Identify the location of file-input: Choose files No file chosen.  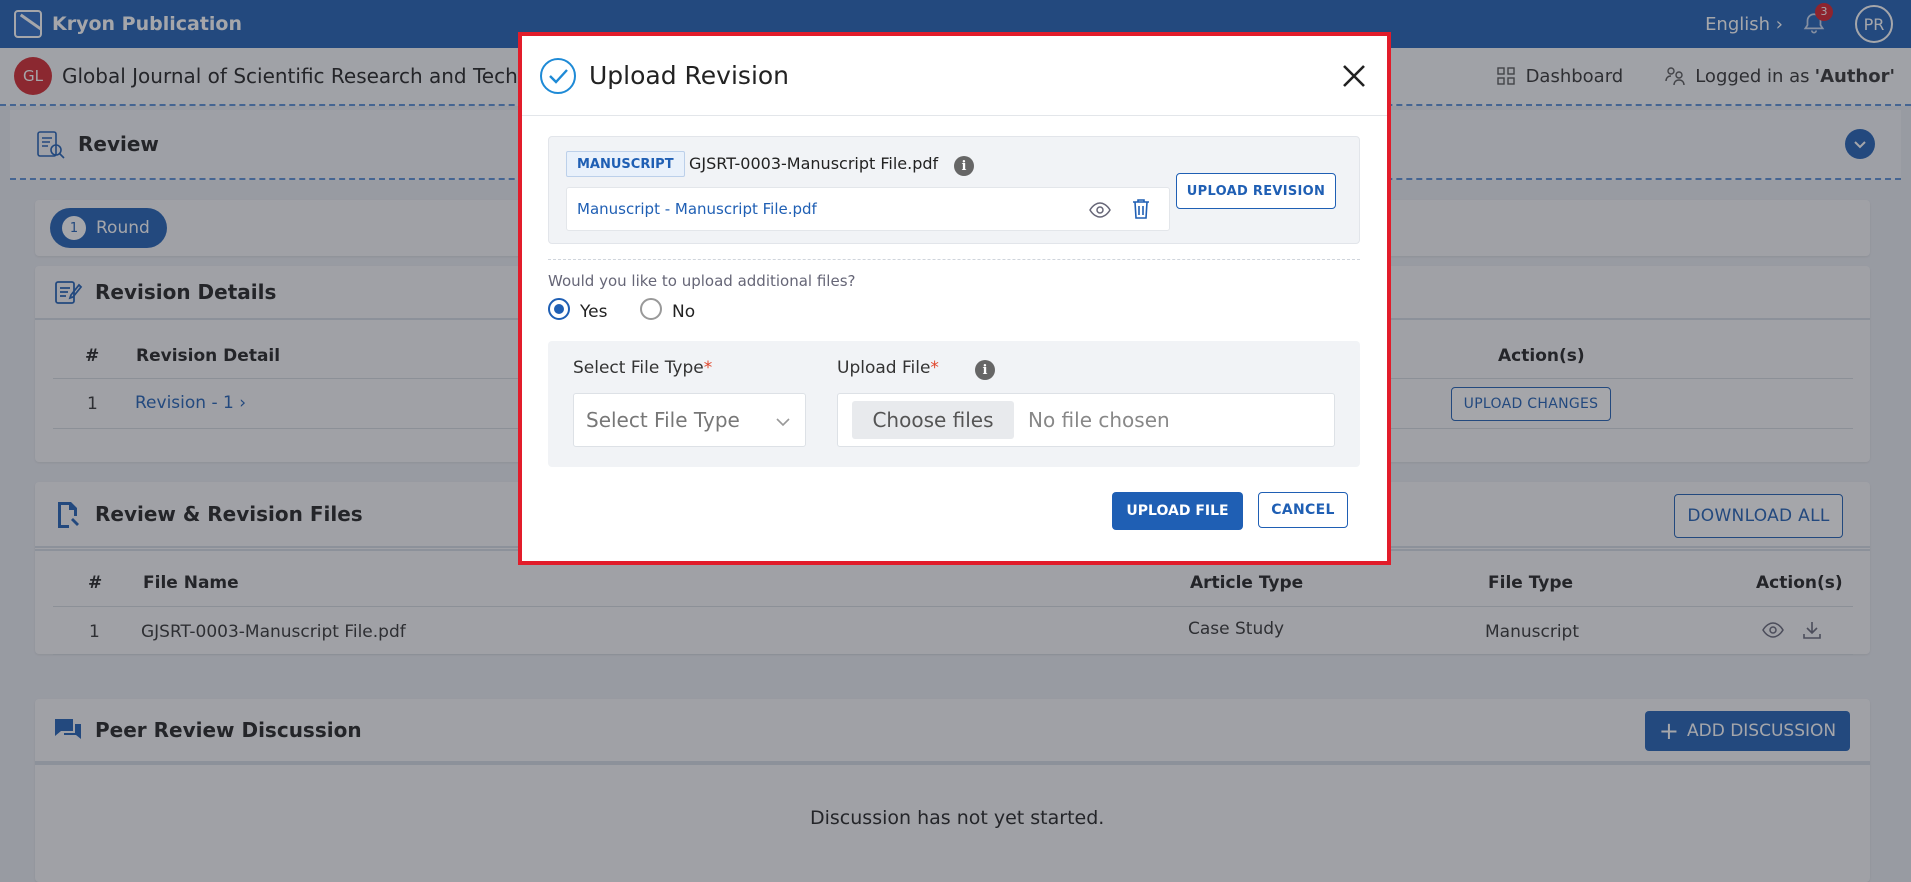
(1086, 420).